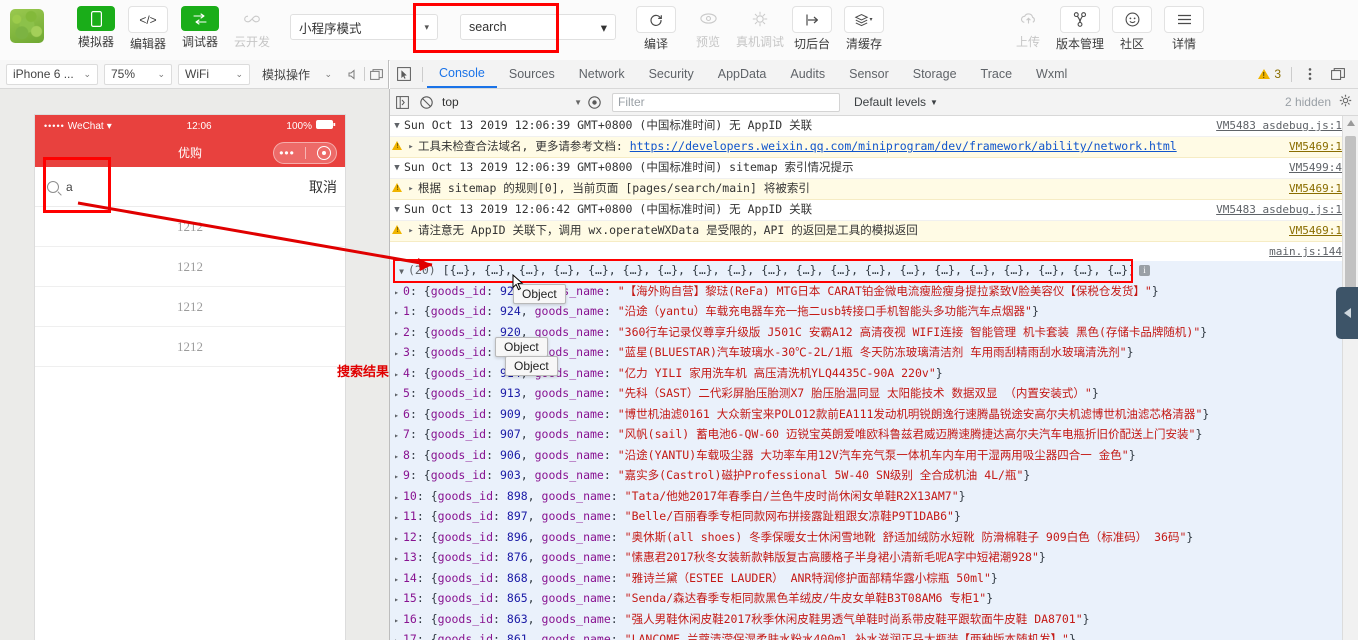 This screenshot has width=1358, height=640. Describe the element at coordinates (1287, 125) in the screenshot. I see `console-source-link: VM5483 asdebug.js:1` at that location.